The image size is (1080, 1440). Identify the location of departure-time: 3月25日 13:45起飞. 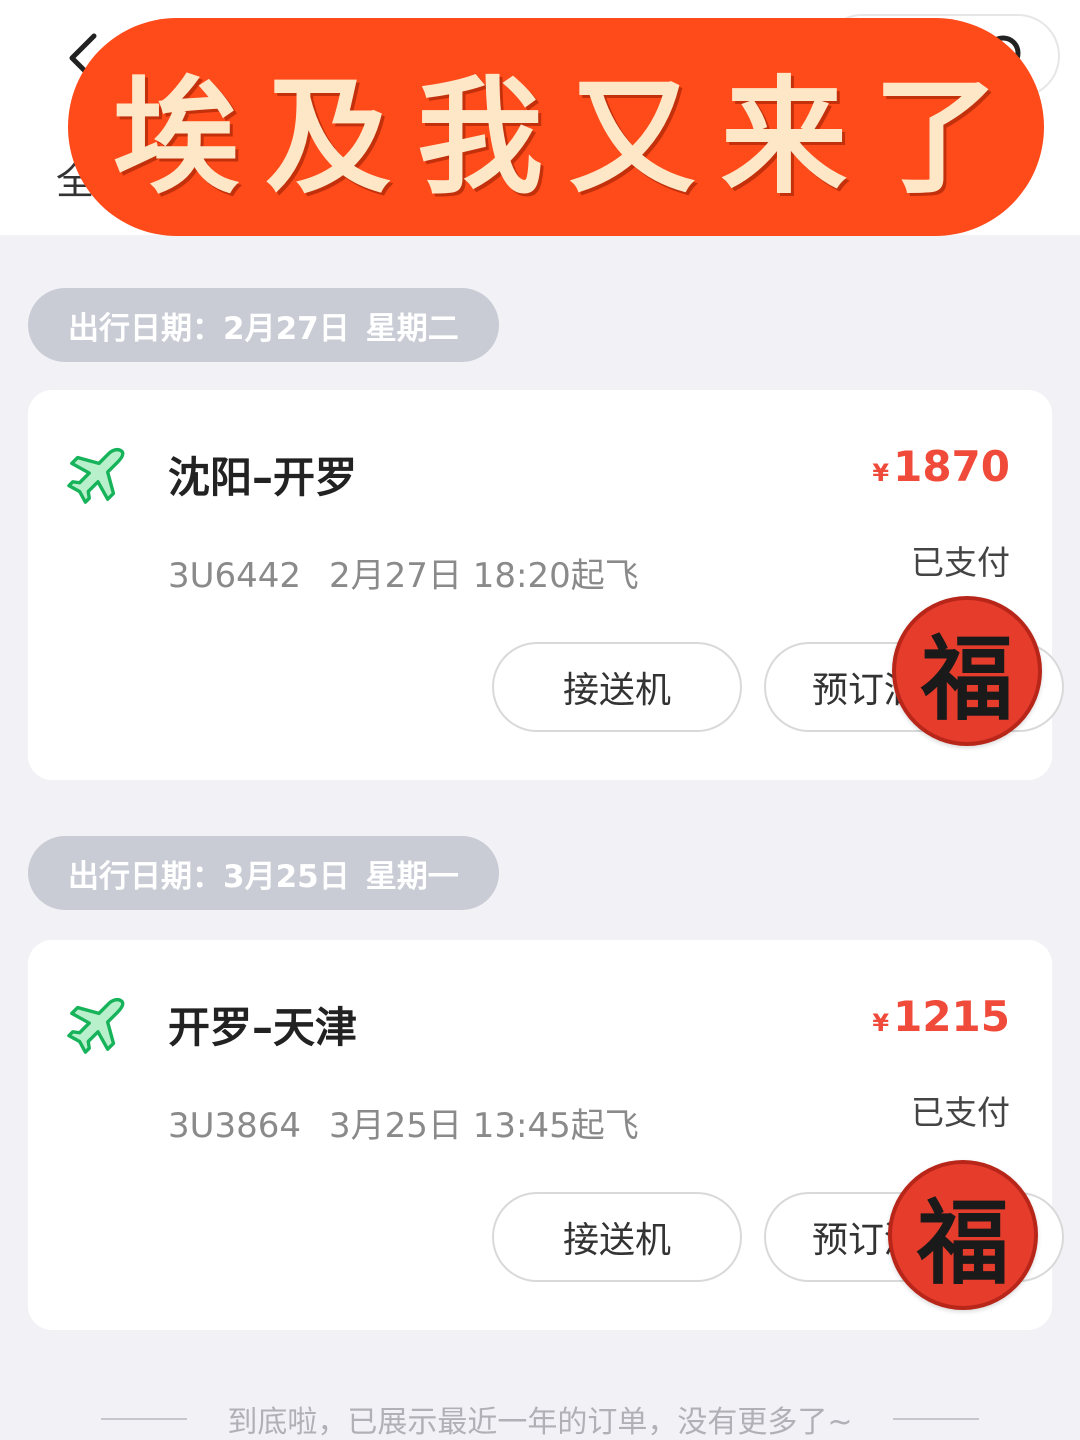
(484, 1126).